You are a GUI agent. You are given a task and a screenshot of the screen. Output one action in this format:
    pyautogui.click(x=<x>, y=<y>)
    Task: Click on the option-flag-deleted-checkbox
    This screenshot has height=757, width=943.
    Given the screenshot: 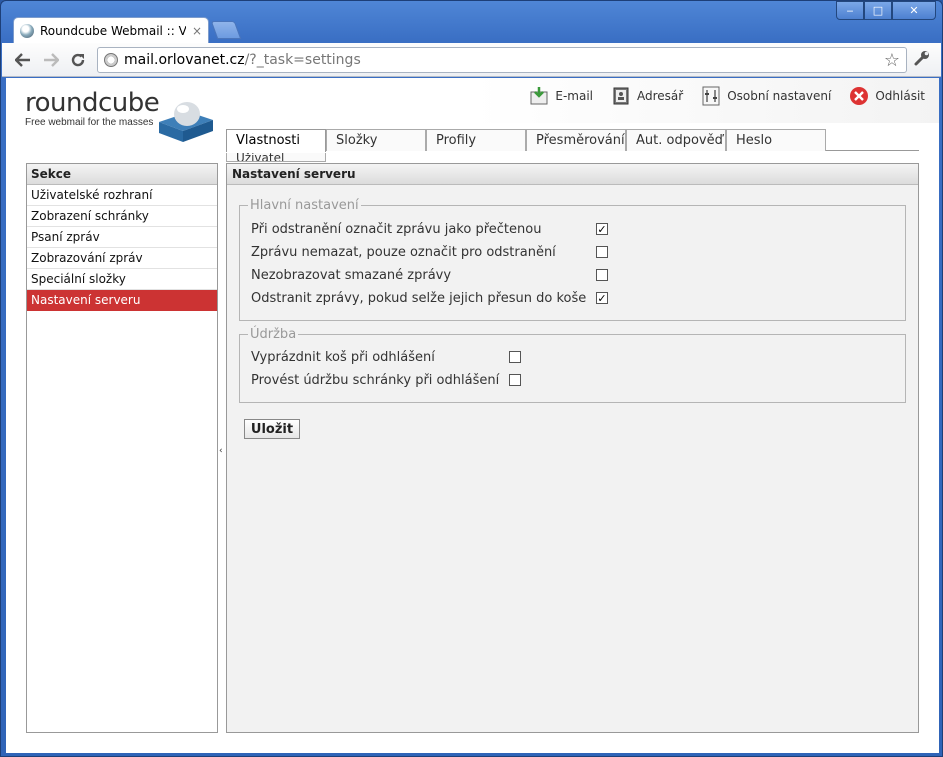 What is the action you would take?
    pyautogui.click(x=602, y=252)
    